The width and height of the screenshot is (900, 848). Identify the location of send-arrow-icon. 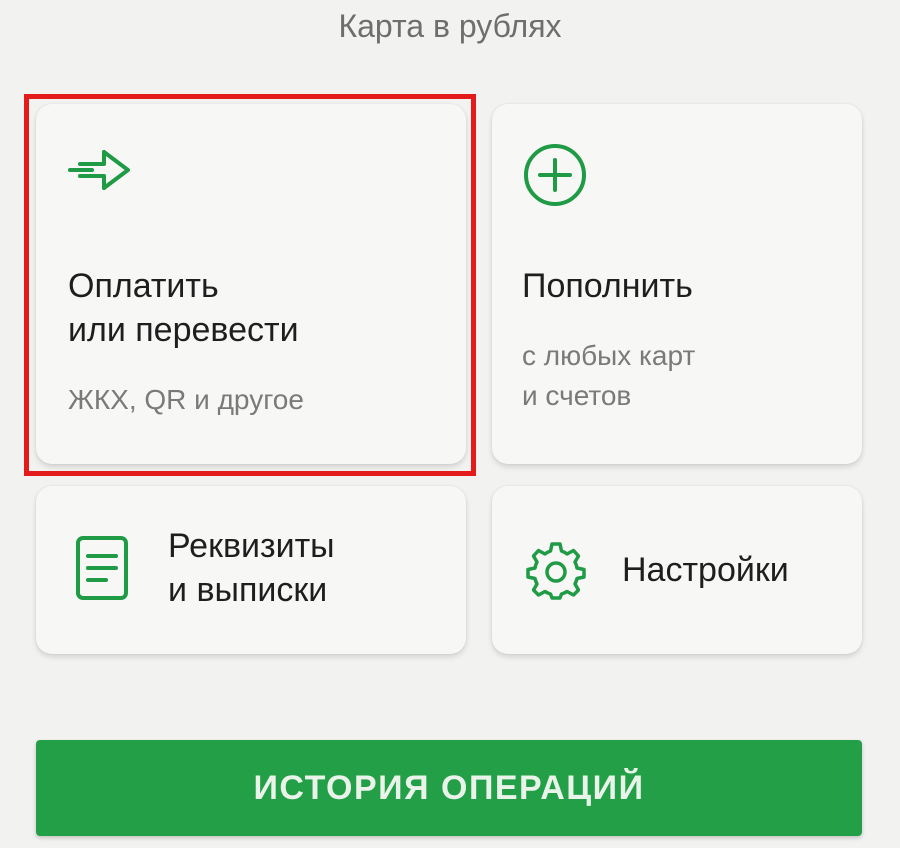
(99, 170).